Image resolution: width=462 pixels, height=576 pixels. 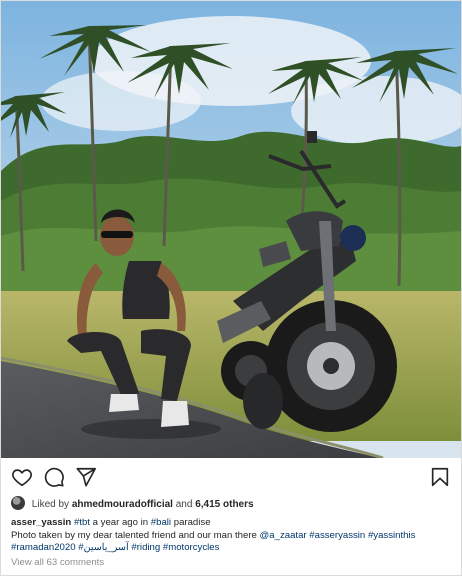 What do you see at coordinates (184, 504) in the screenshot?
I see `liked-by-and: and` at bounding box center [184, 504].